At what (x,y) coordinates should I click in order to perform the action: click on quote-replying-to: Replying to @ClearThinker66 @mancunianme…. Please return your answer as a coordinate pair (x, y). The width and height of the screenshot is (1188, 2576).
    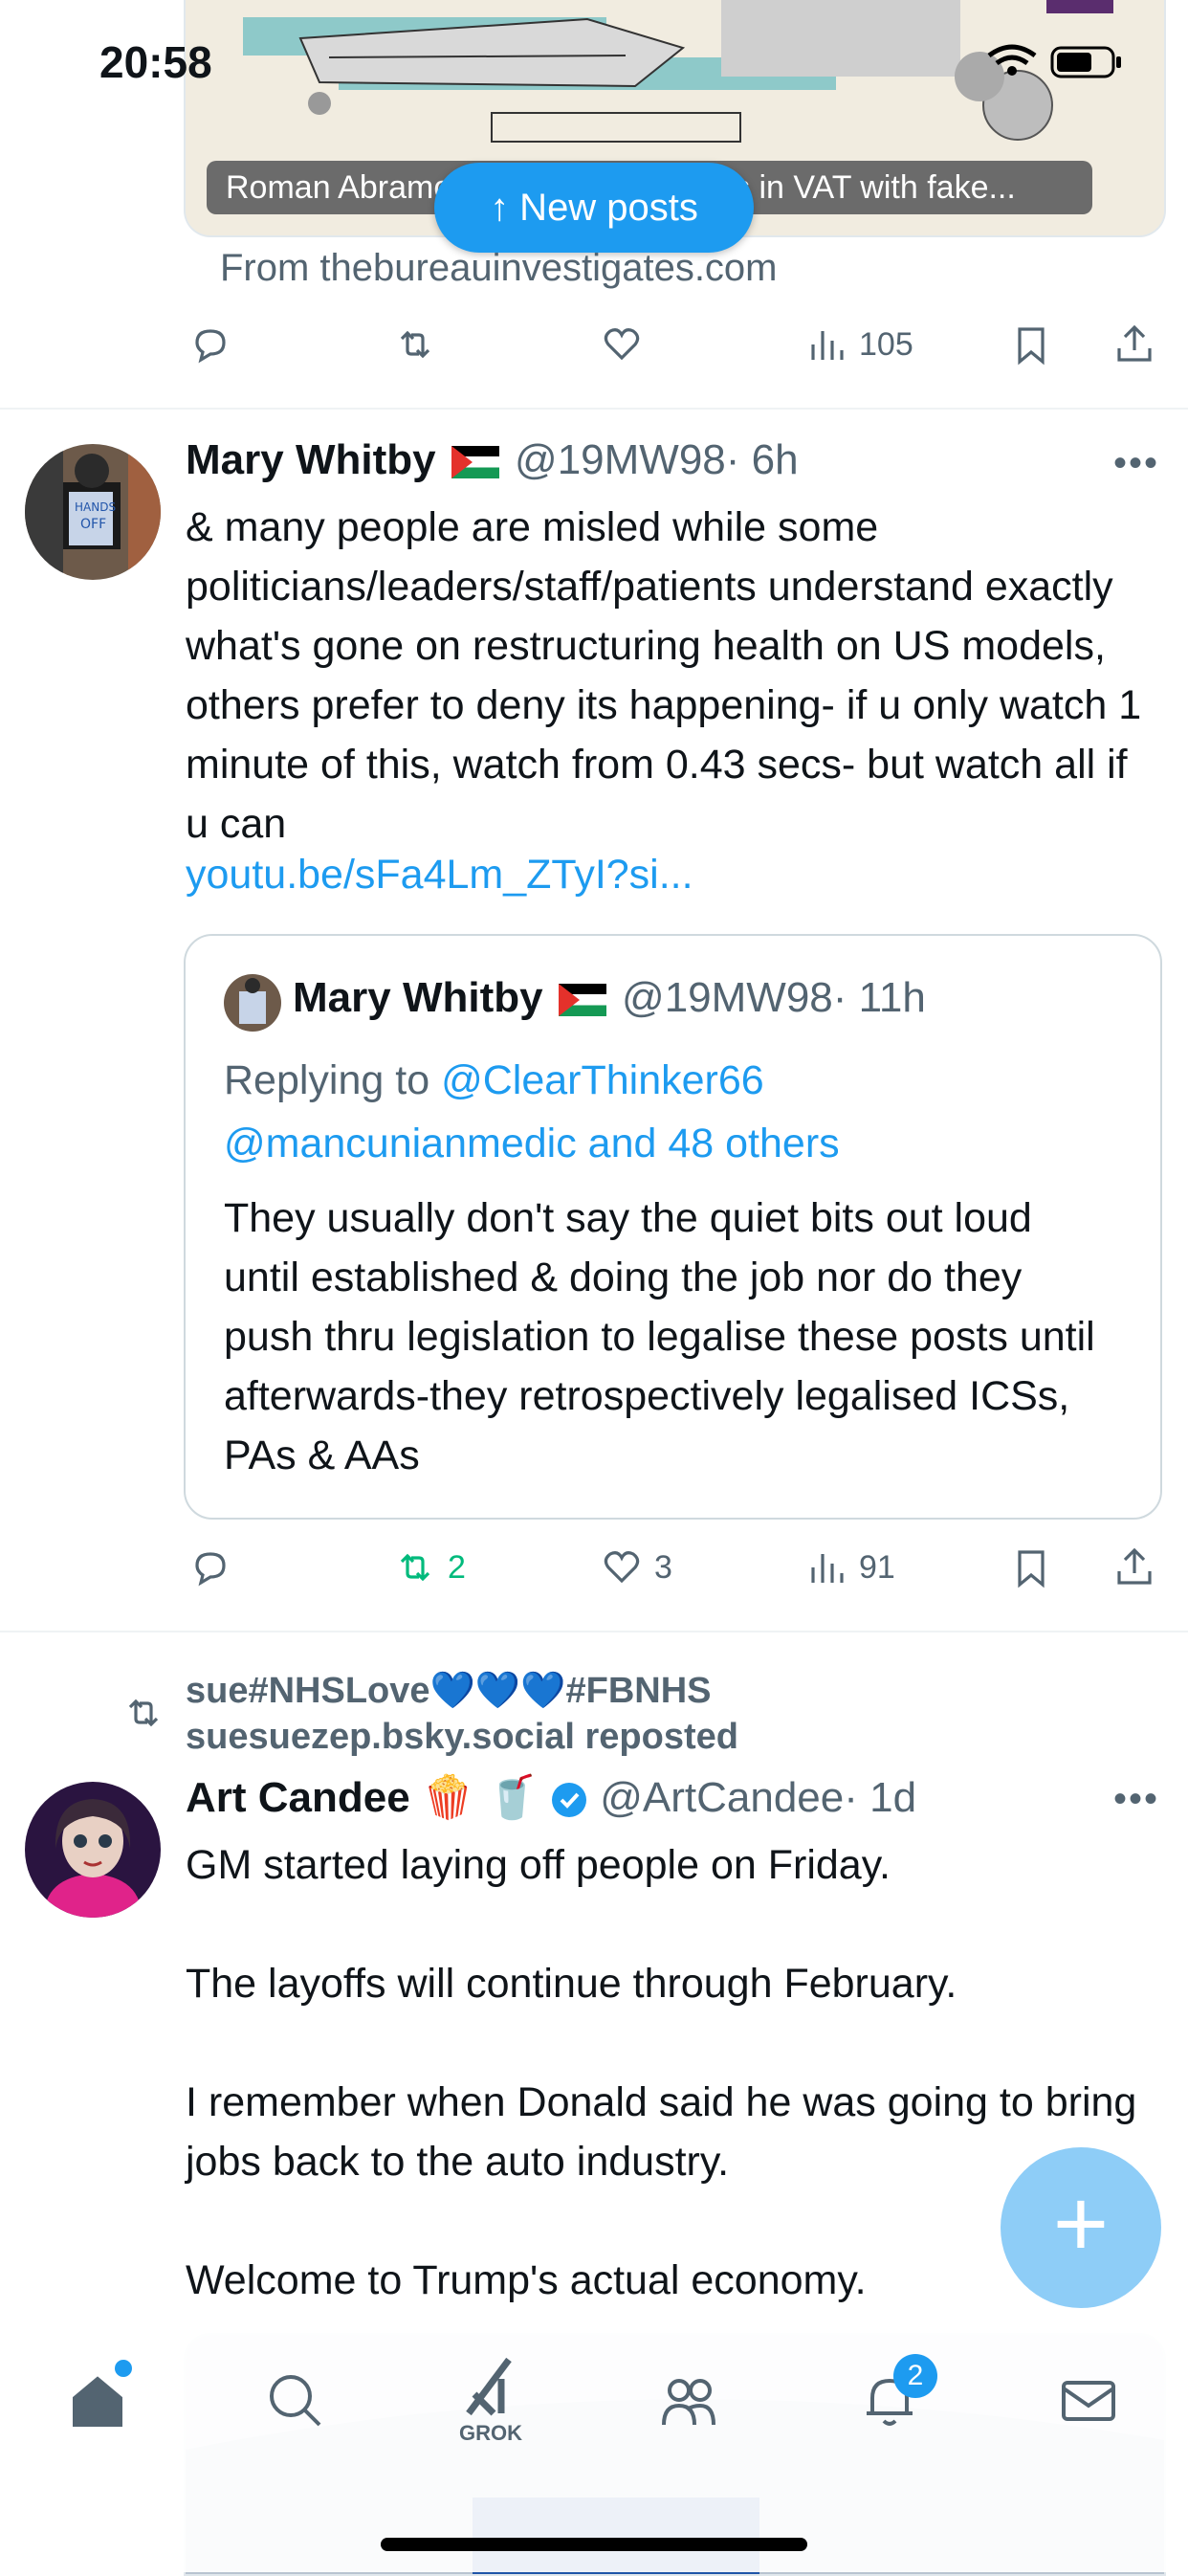
    Looking at the image, I should click on (678, 1112).